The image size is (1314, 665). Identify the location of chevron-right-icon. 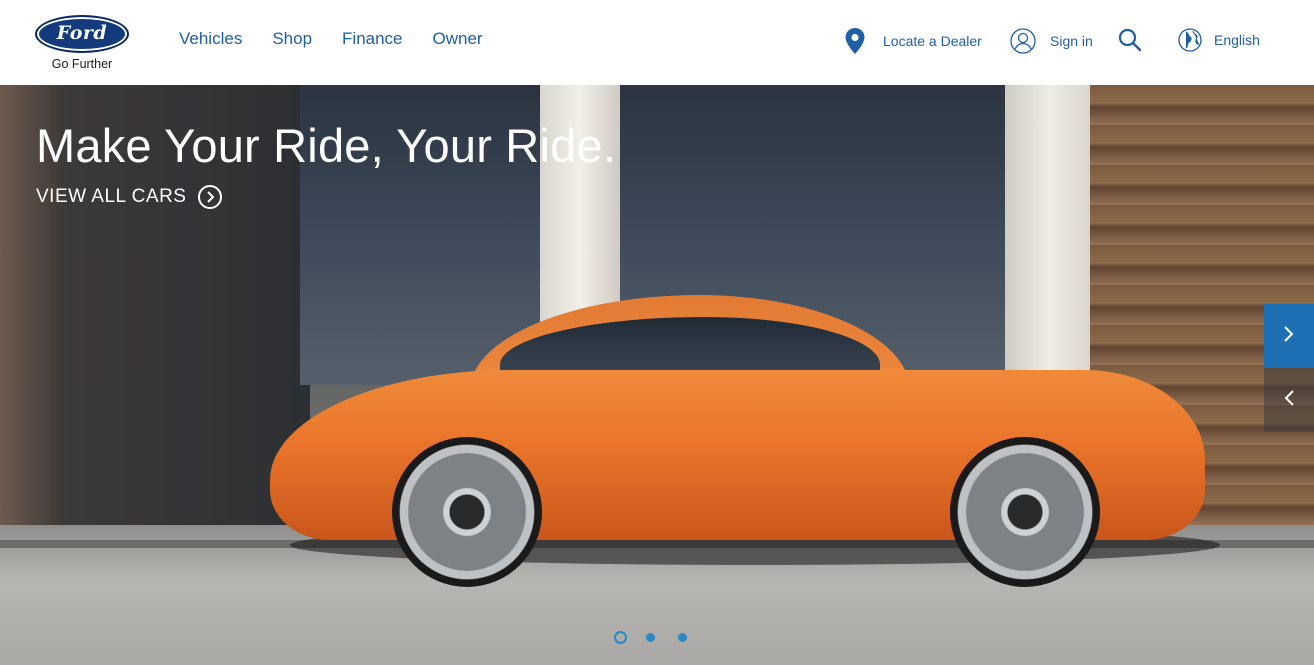
(1289, 336).